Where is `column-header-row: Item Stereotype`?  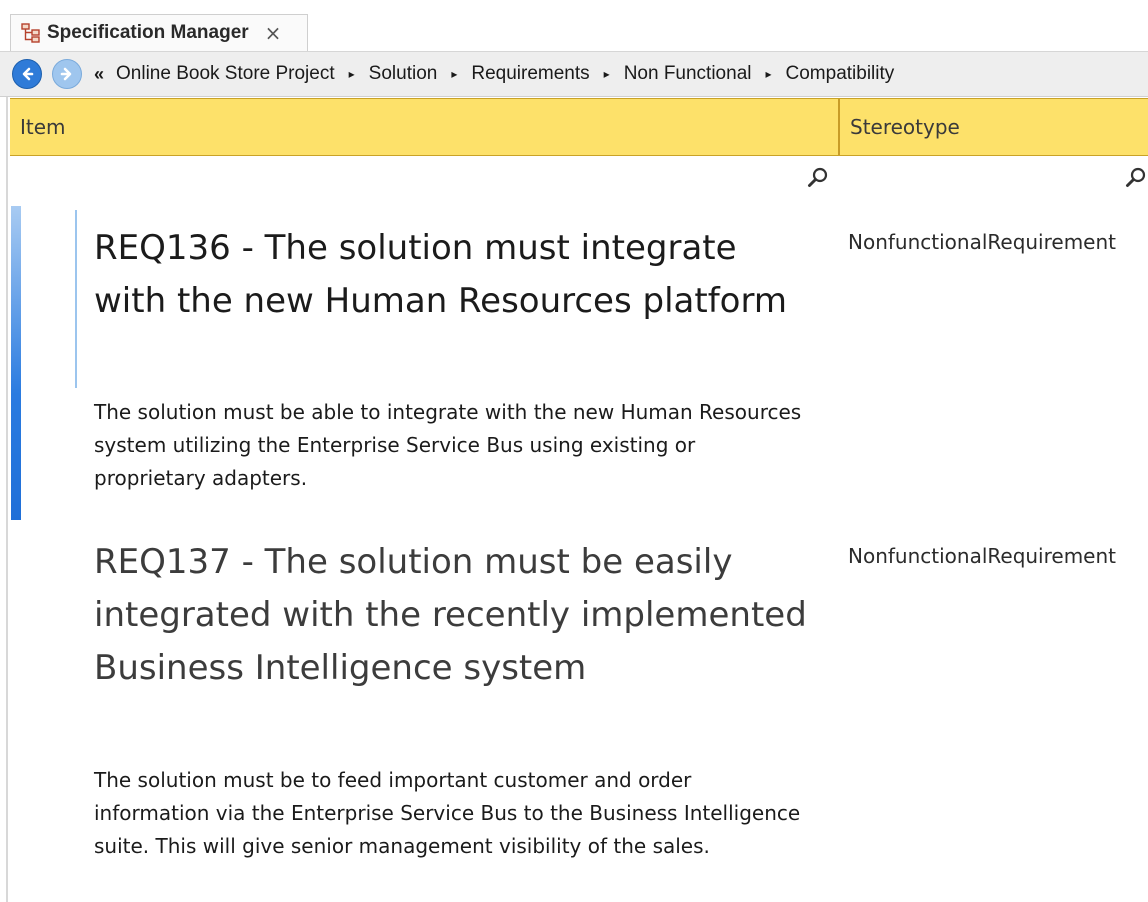
column-header-row: Item Stereotype is located at coordinates (579, 127).